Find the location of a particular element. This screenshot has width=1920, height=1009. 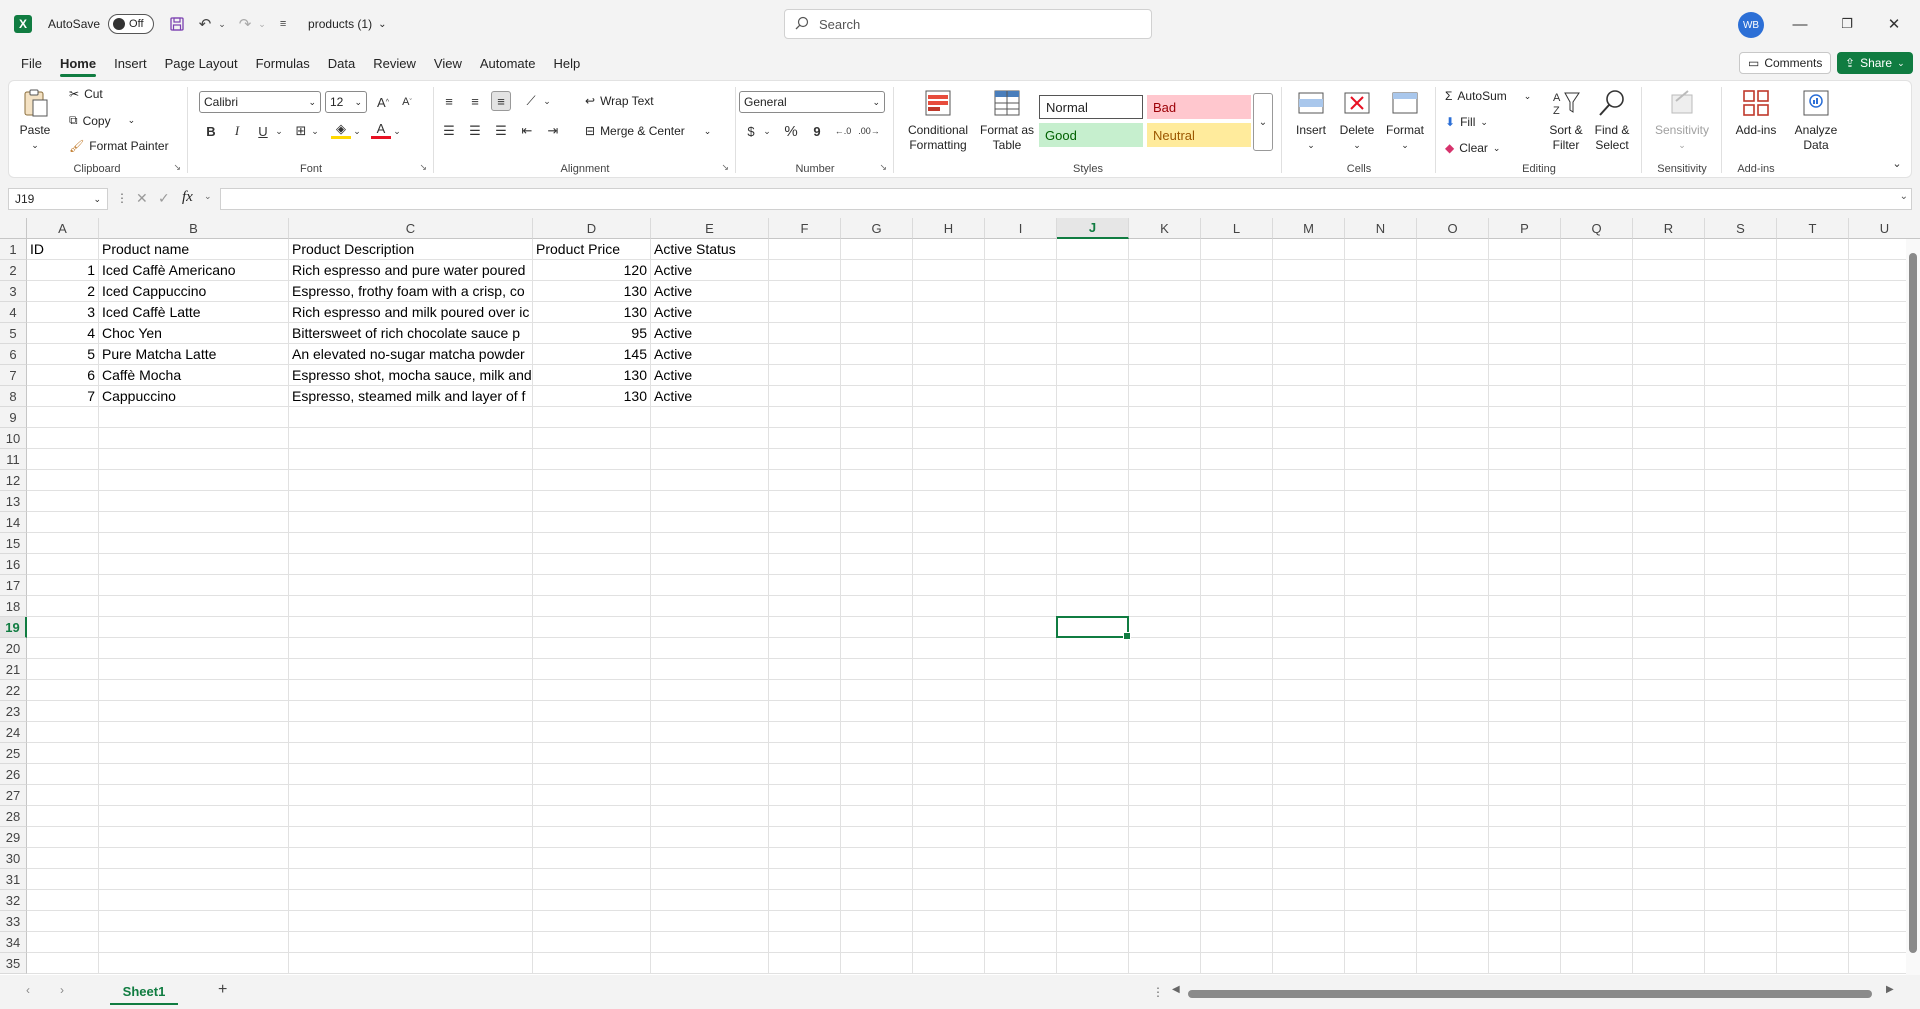

column-header-k: K is located at coordinates (1165, 228).